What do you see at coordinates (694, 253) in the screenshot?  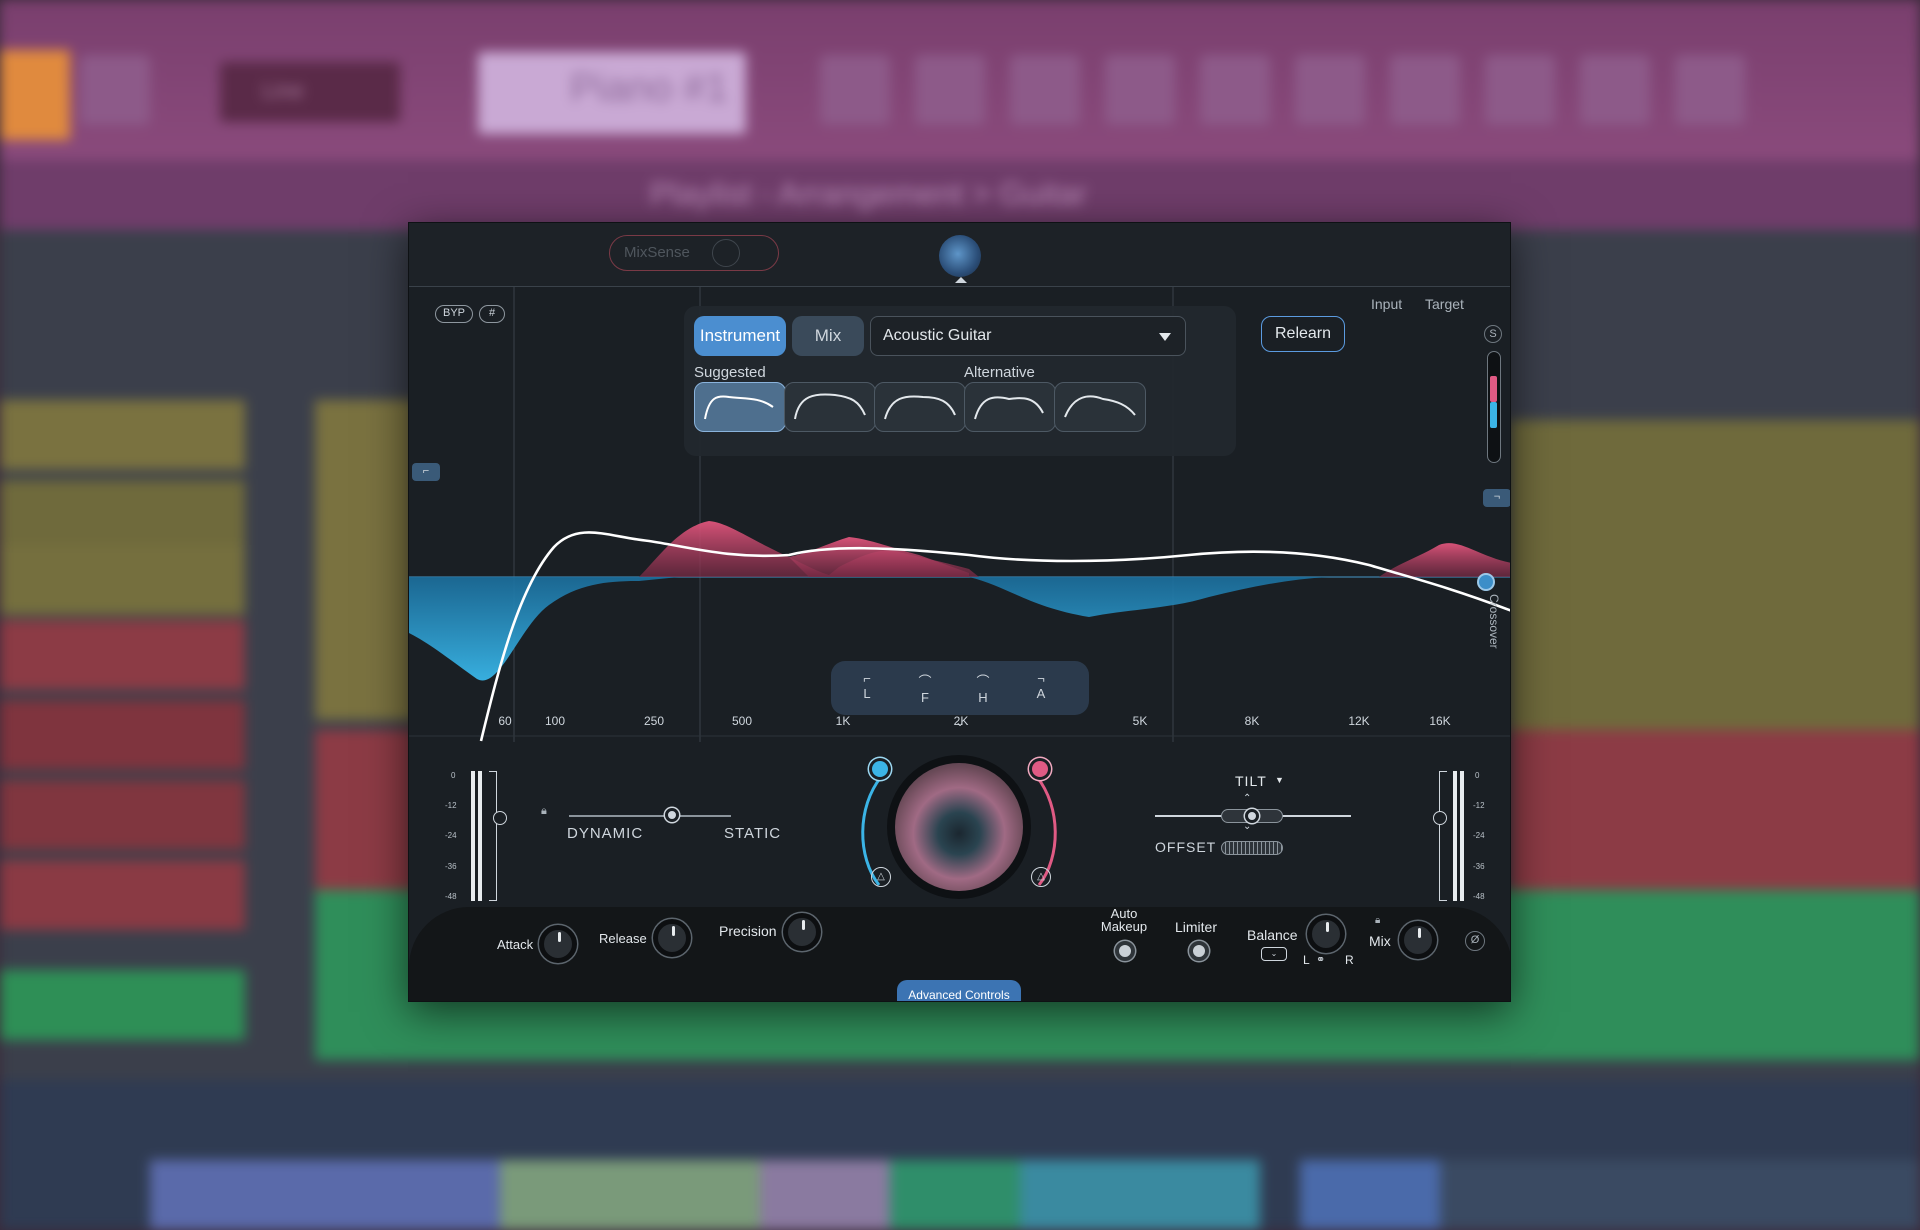 I see `mixsense-toggle: MixSense` at bounding box center [694, 253].